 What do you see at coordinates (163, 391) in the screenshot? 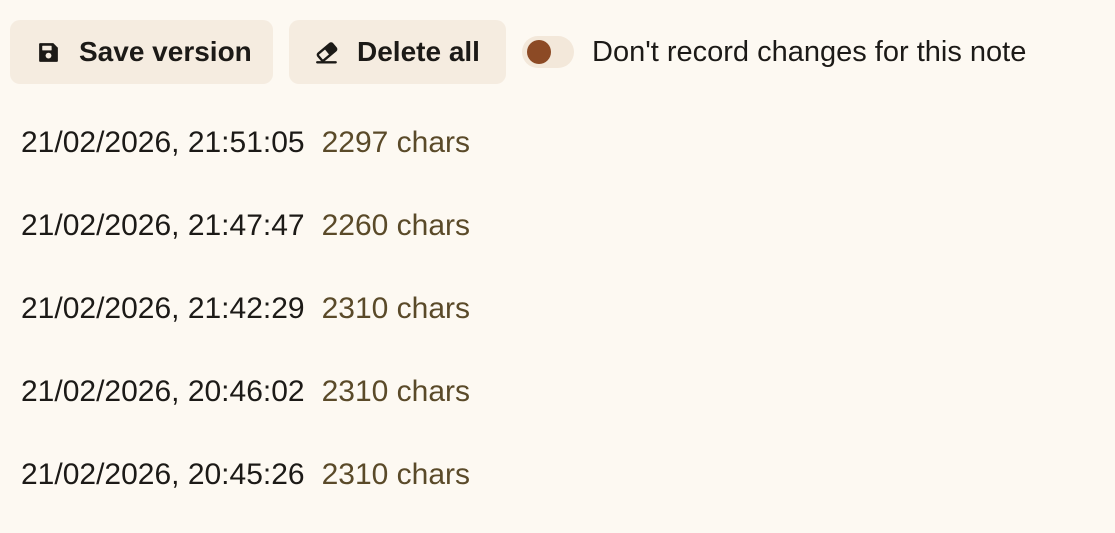
I see `version-timestamp: 21/02/2026, 20:46:02` at bounding box center [163, 391].